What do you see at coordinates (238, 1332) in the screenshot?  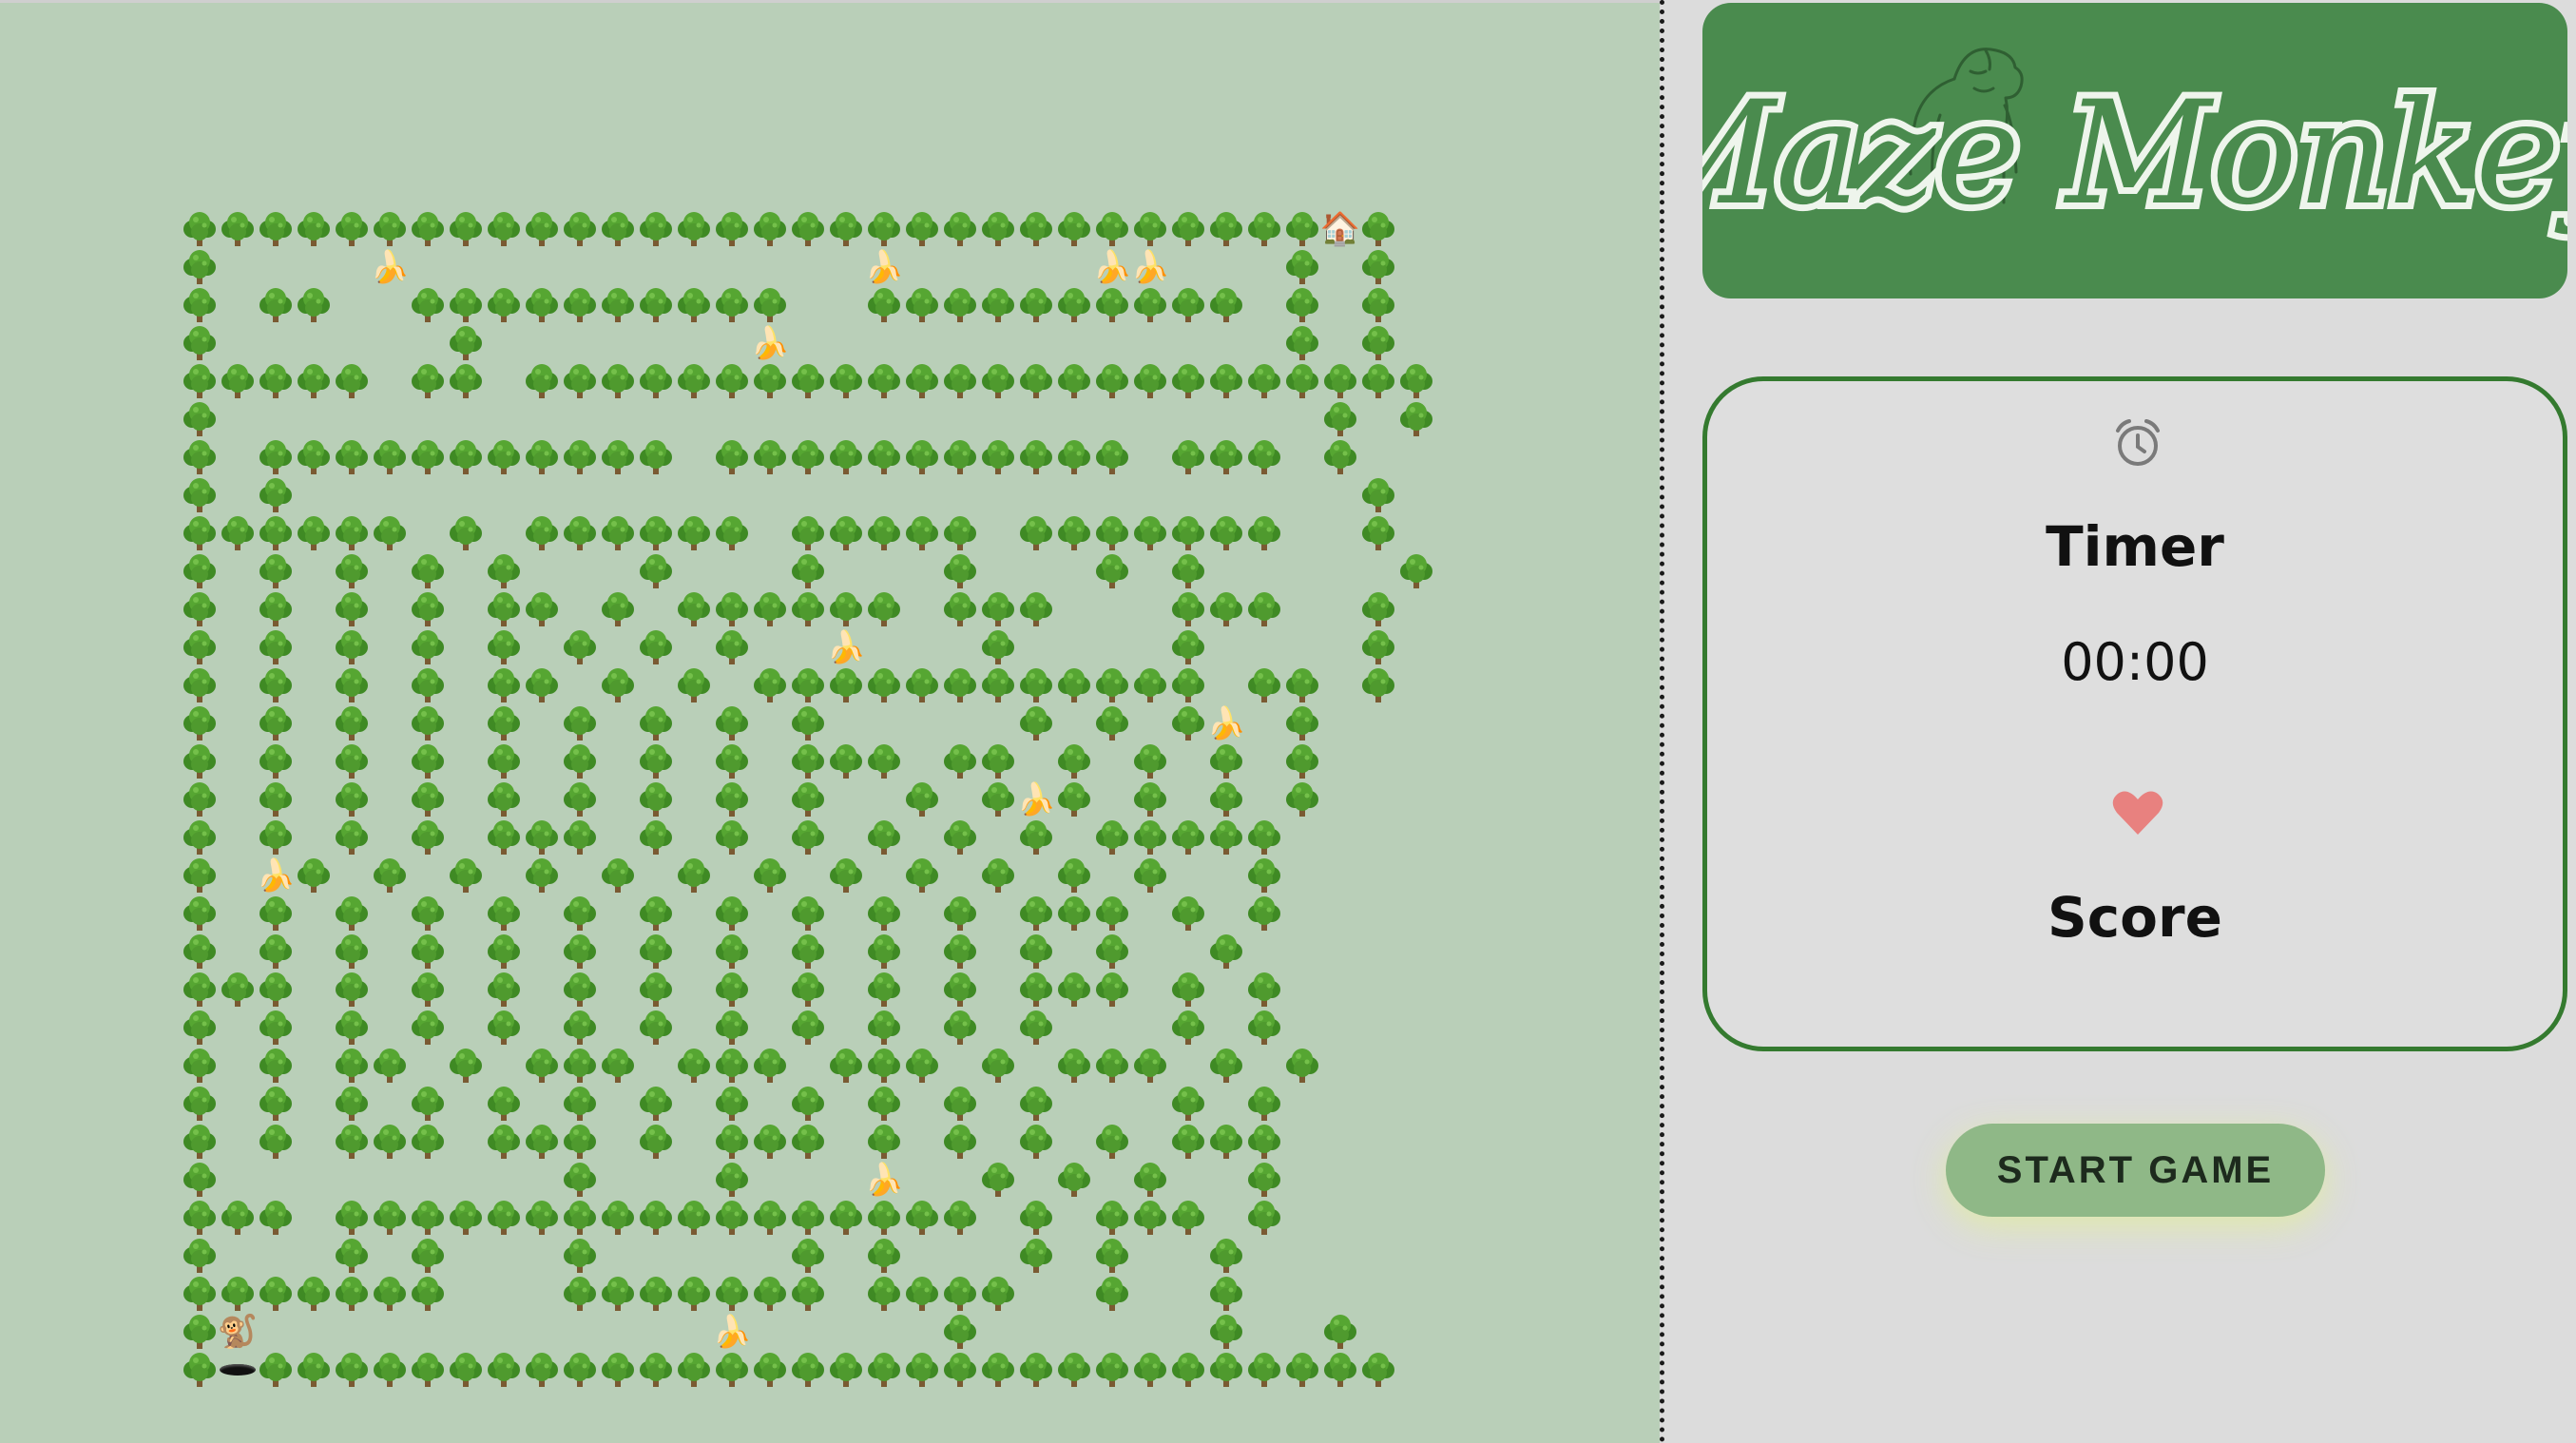 I see `monkey-player-icon: 🐒` at bounding box center [238, 1332].